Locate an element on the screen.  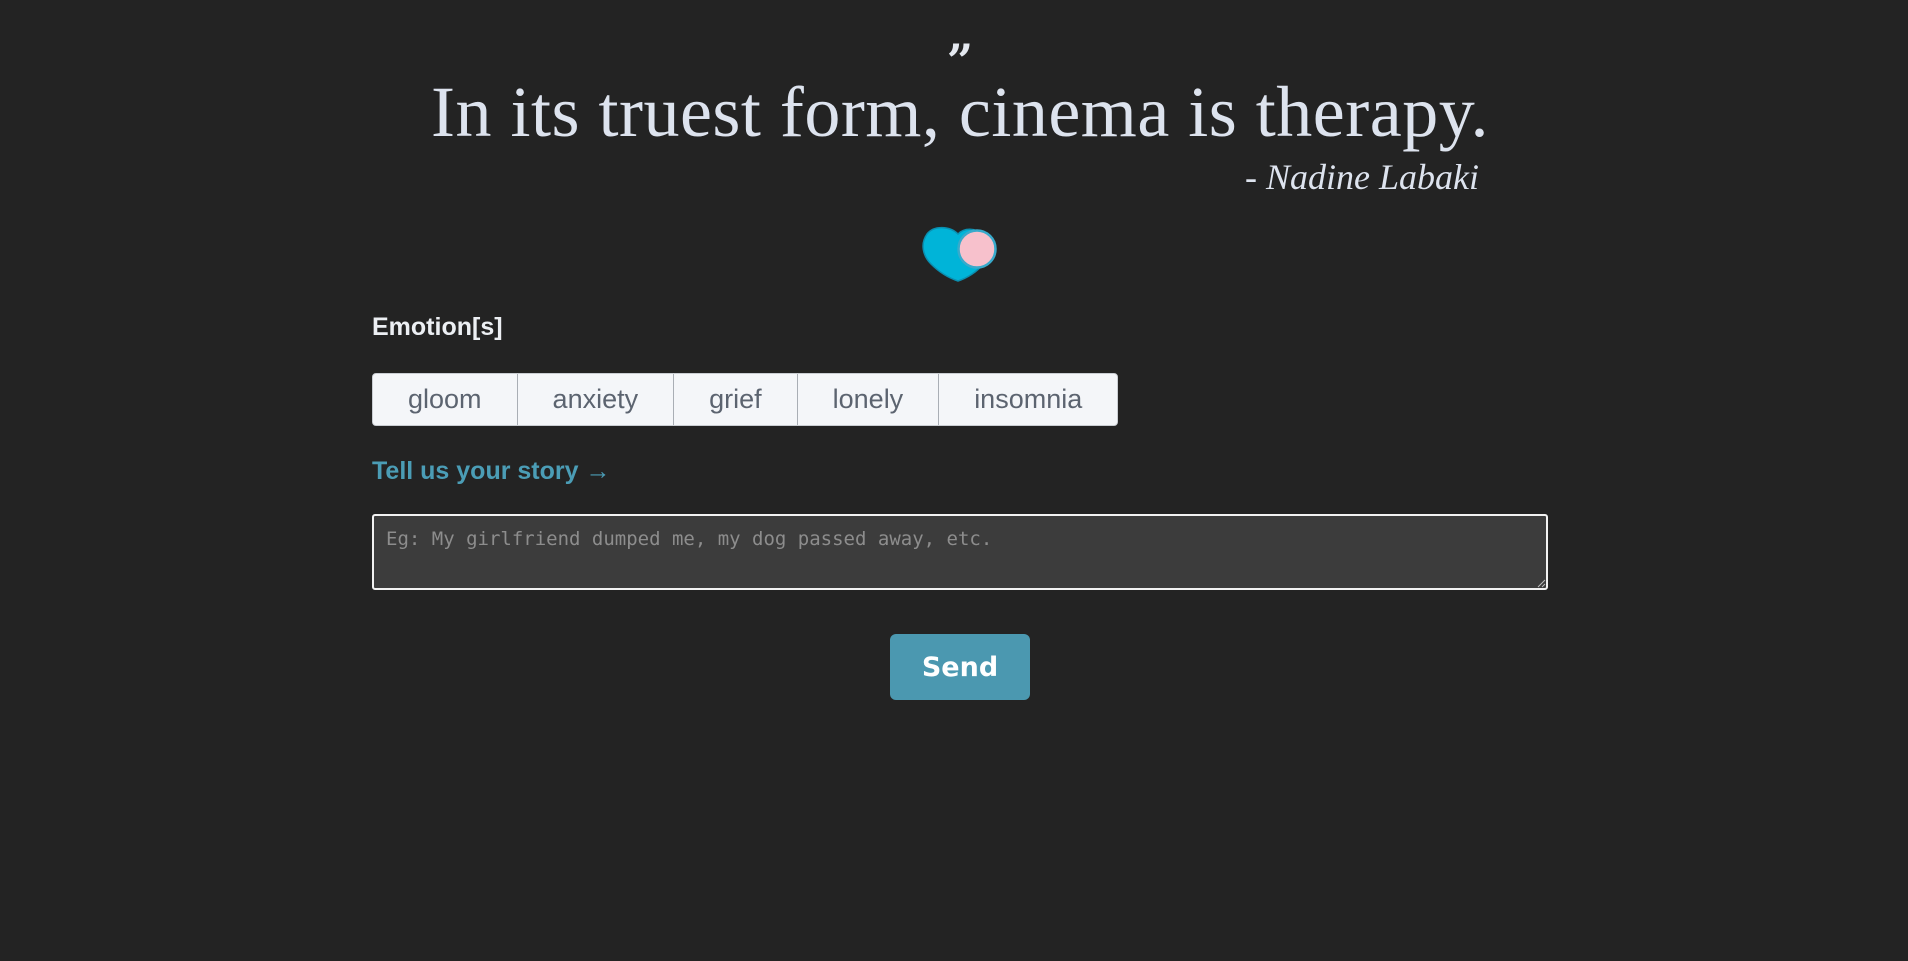
pink-circle is located at coordinates (977, 249).